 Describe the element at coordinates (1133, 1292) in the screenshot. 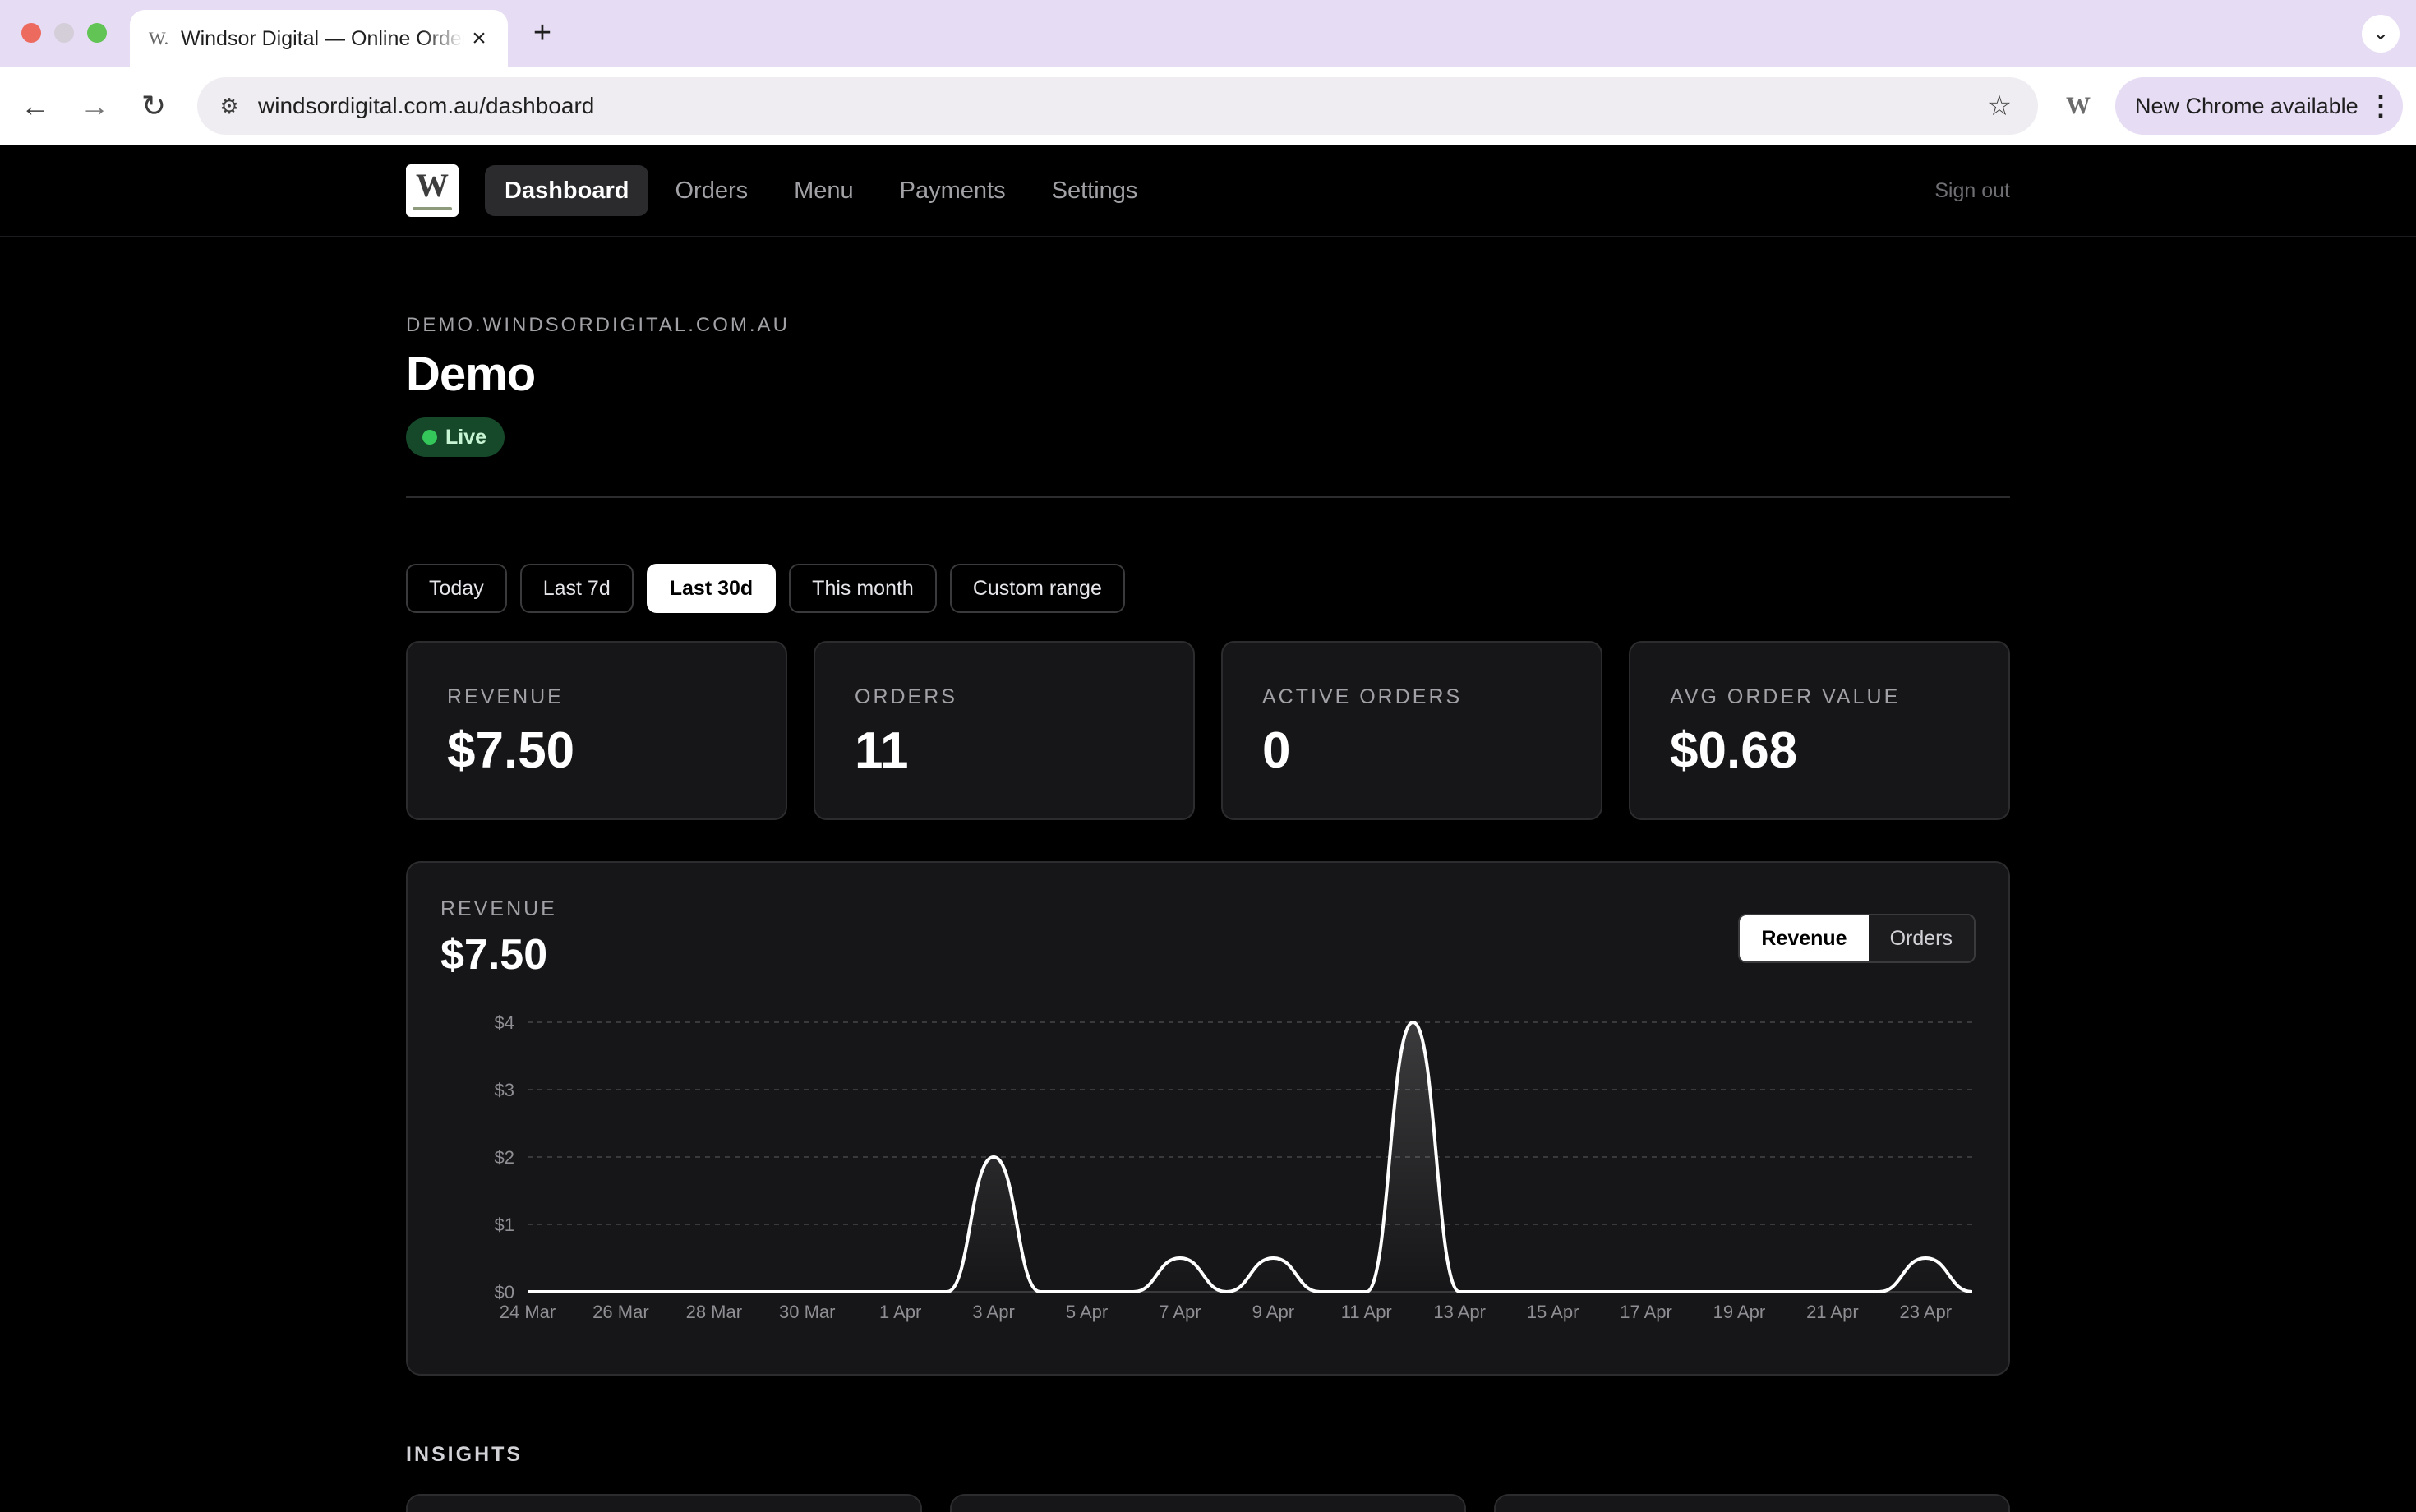

I see `data-point: 6 Apr` at that location.